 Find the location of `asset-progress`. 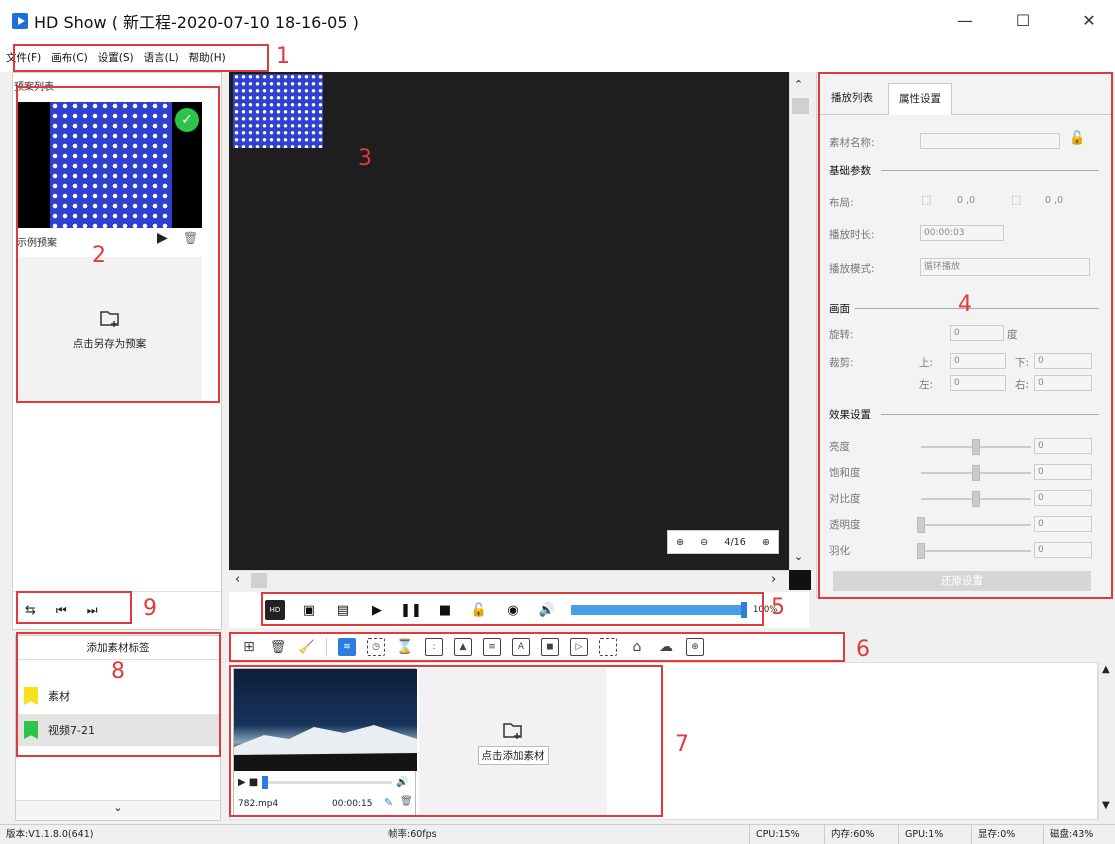

asset-progress is located at coordinates (327, 782).